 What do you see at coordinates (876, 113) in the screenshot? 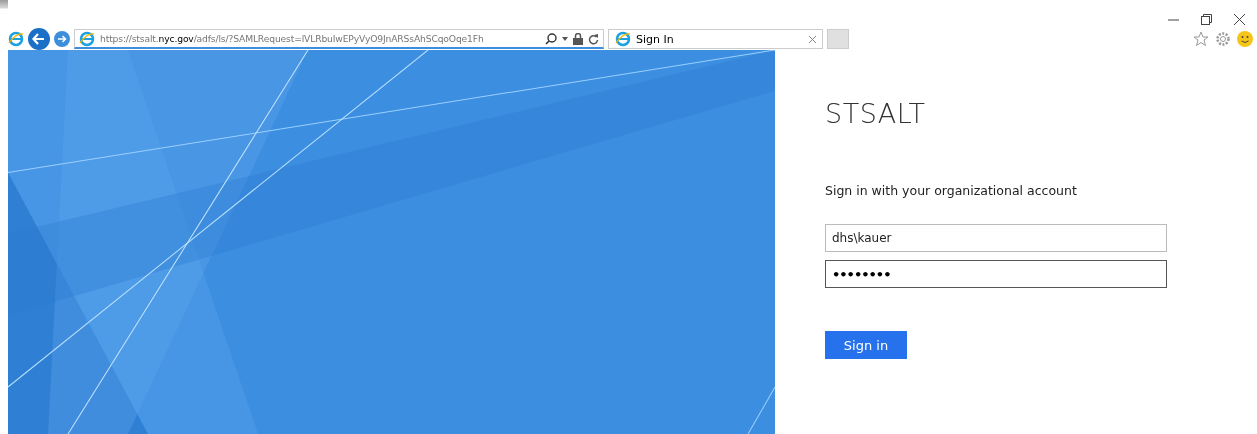
I see `page-title: STSALT` at bounding box center [876, 113].